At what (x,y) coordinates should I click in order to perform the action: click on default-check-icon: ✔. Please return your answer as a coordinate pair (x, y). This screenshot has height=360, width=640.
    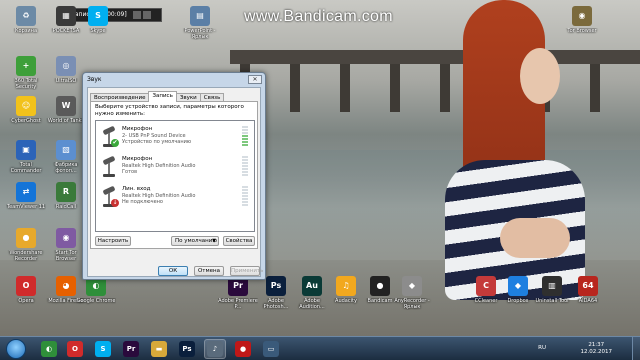
    Looking at the image, I should click on (115, 143).